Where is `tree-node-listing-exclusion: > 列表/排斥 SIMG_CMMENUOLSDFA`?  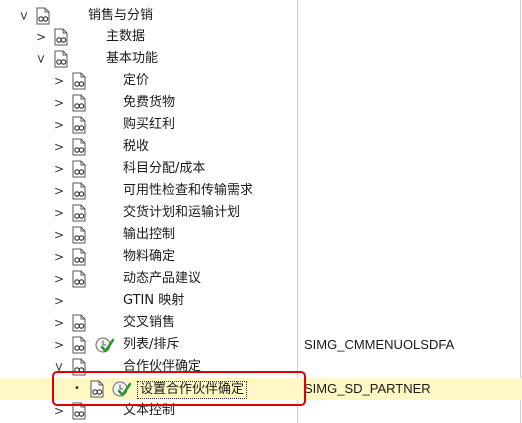 tree-node-listing-exclusion: > 列表/排斥 SIMG_CMMENUOLSDFA is located at coordinates (261, 345).